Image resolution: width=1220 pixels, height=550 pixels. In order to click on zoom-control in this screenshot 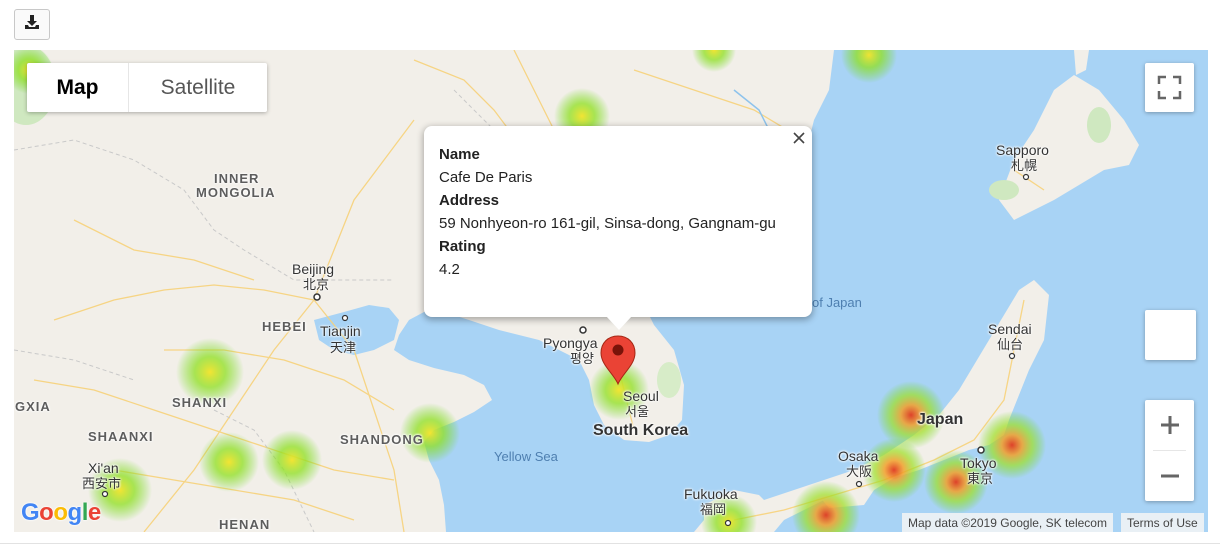, I will do `click(1169, 450)`.